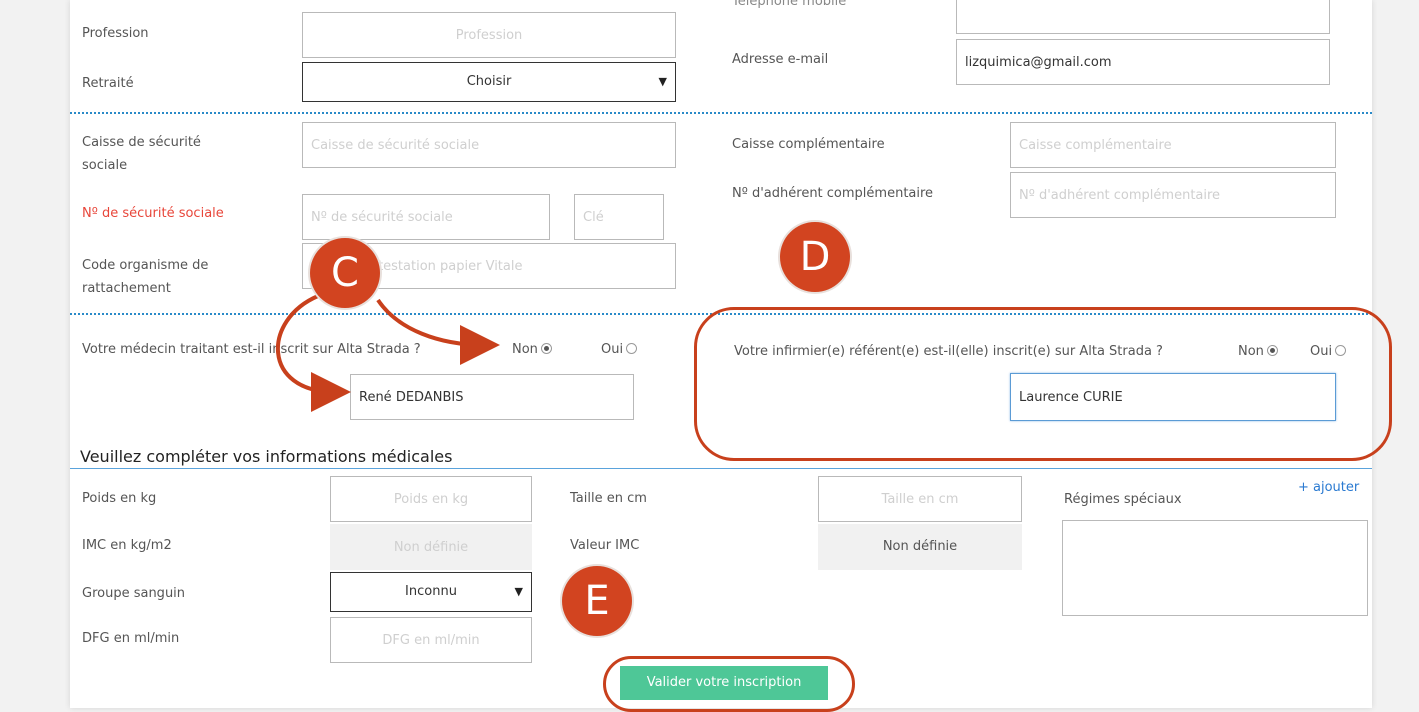 The width and height of the screenshot is (1419, 712). What do you see at coordinates (345, 273) in the screenshot?
I see `callout-badge-c: C` at bounding box center [345, 273].